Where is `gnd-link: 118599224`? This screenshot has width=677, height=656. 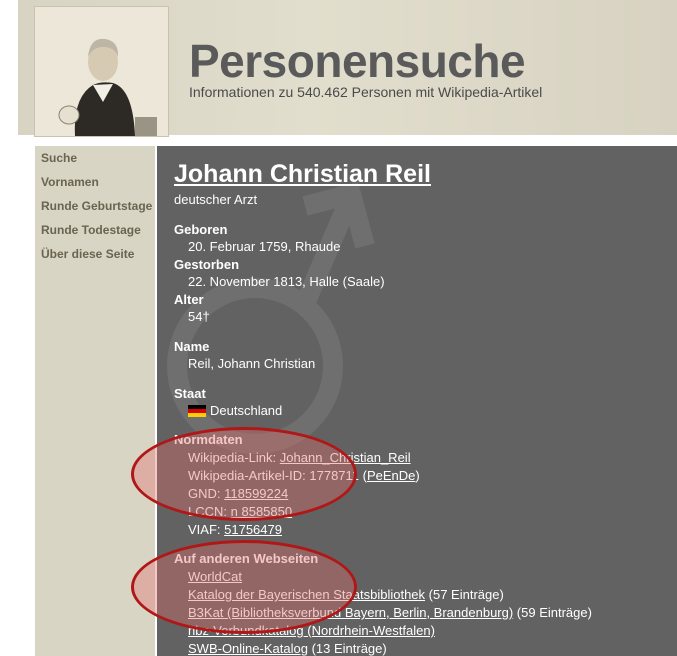 gnd-link: 118599224 is located at coordinates (256, 493).